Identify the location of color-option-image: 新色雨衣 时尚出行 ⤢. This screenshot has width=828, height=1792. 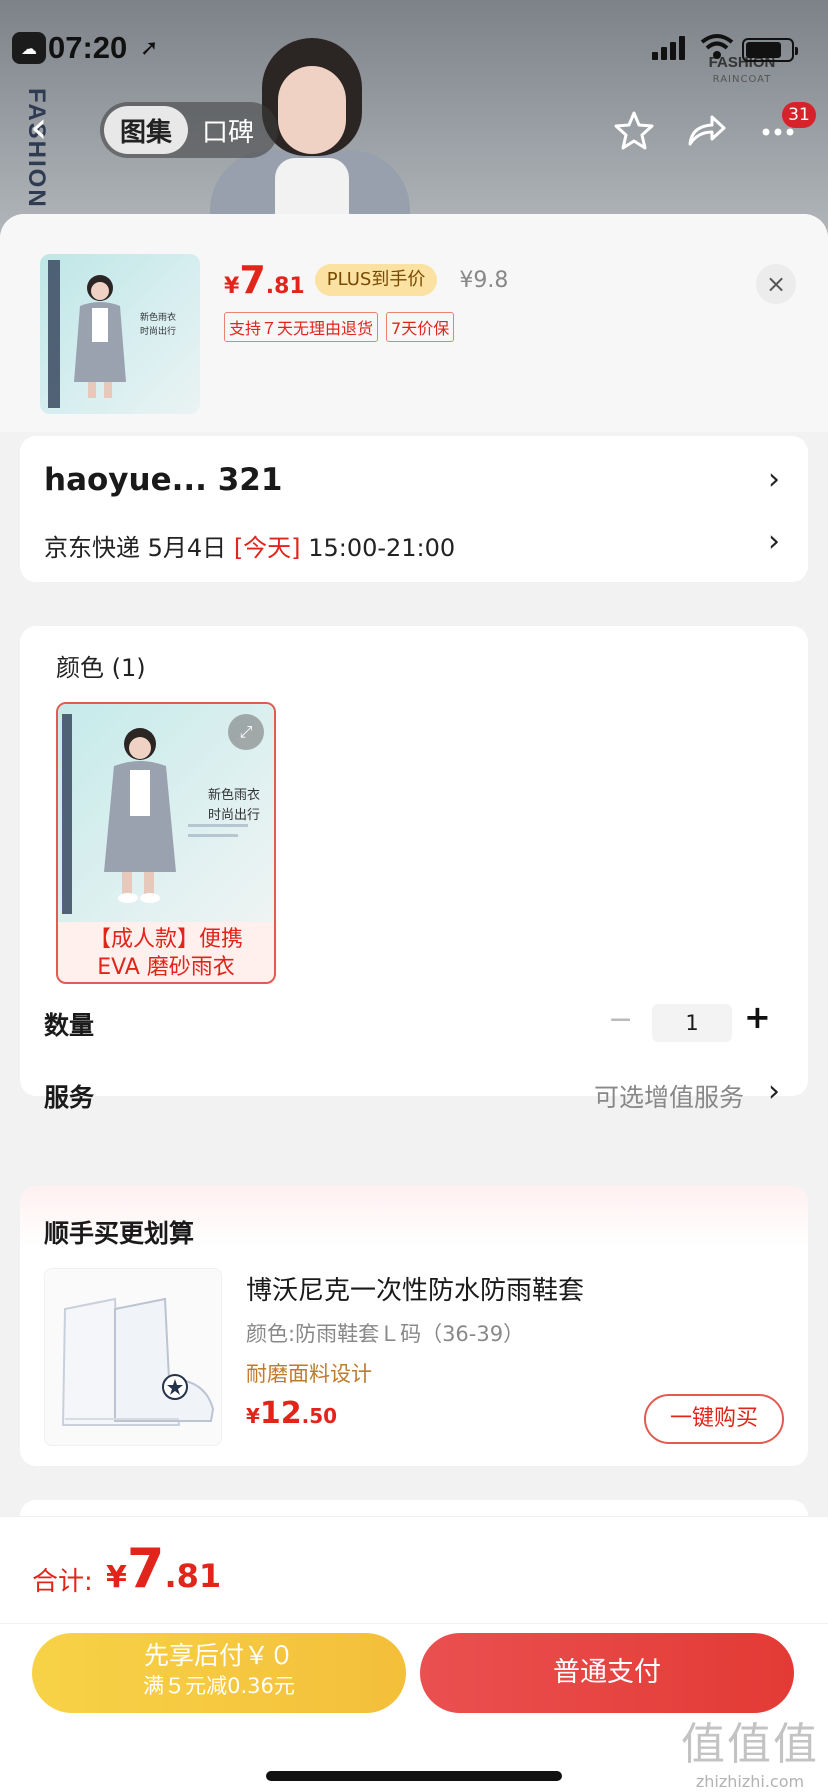
(166, 813).